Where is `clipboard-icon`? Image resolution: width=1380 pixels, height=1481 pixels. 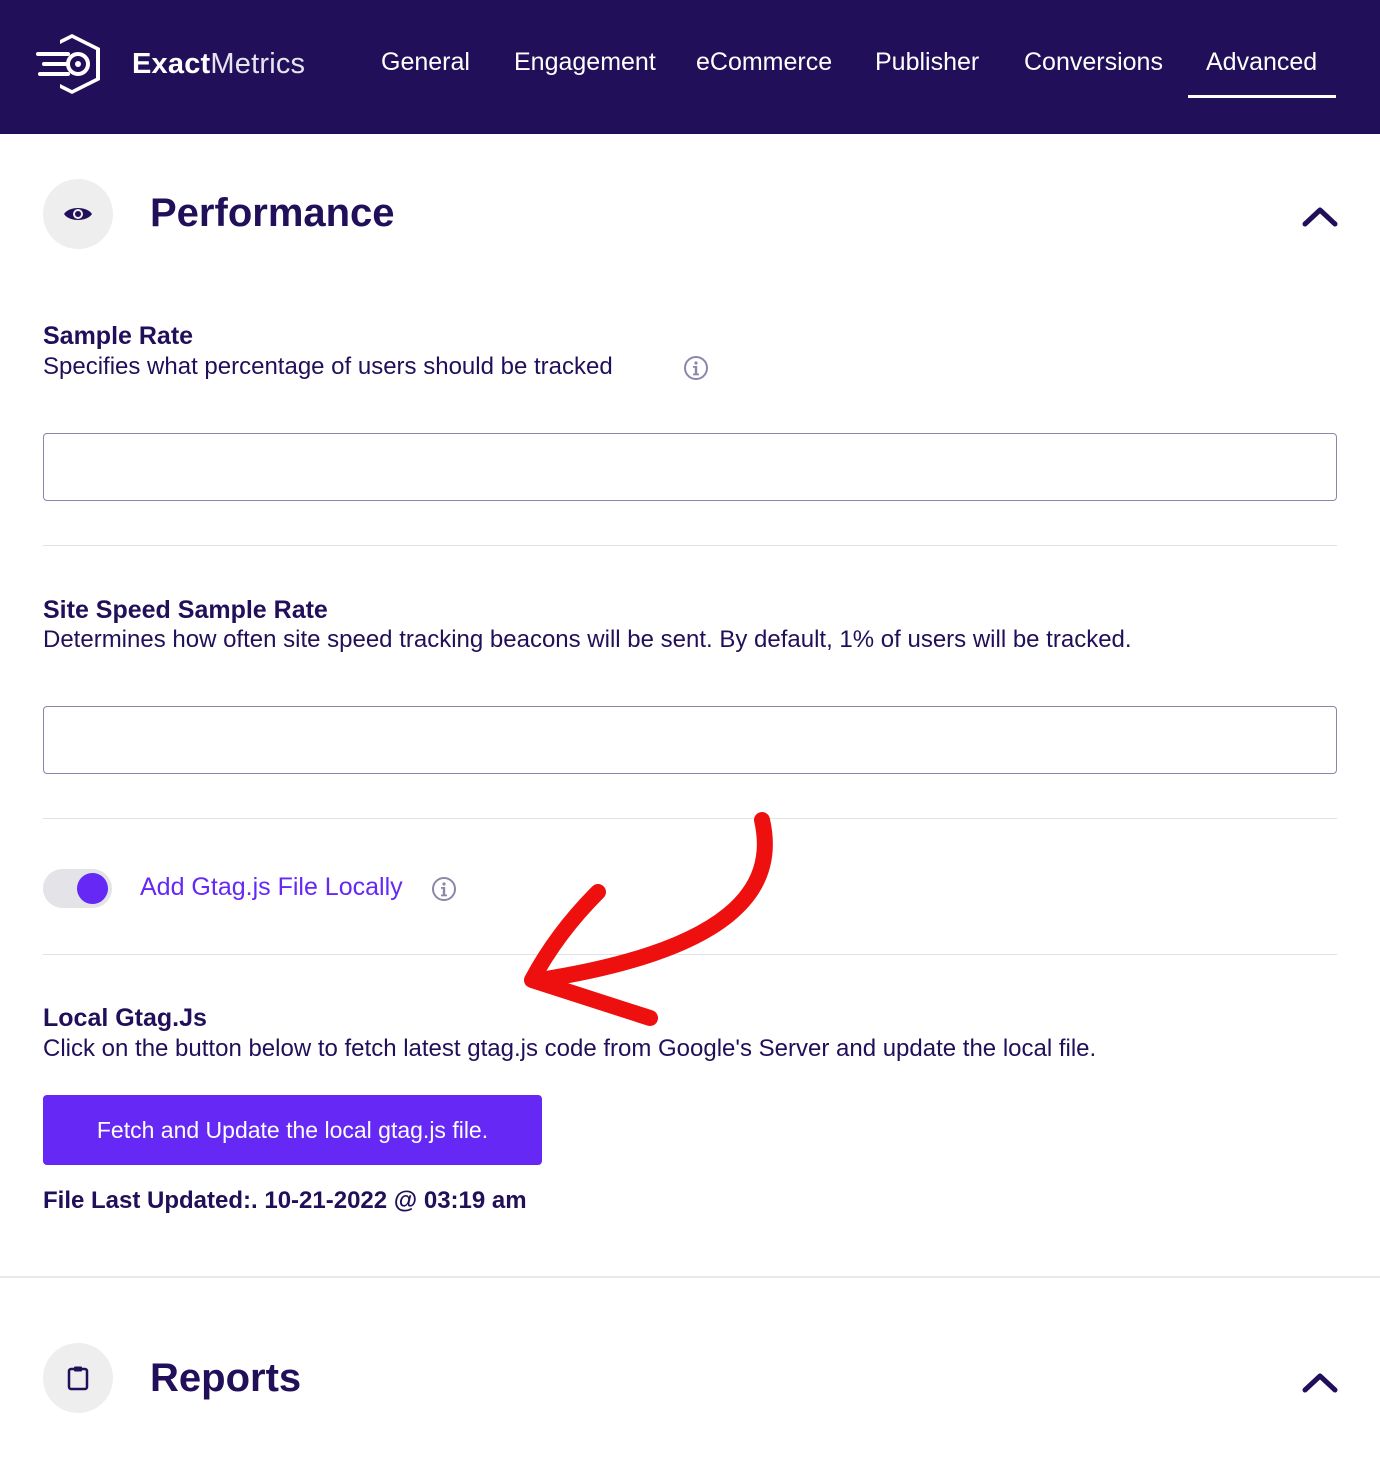 clipboard-icon is located at coordinates (78, 1378).